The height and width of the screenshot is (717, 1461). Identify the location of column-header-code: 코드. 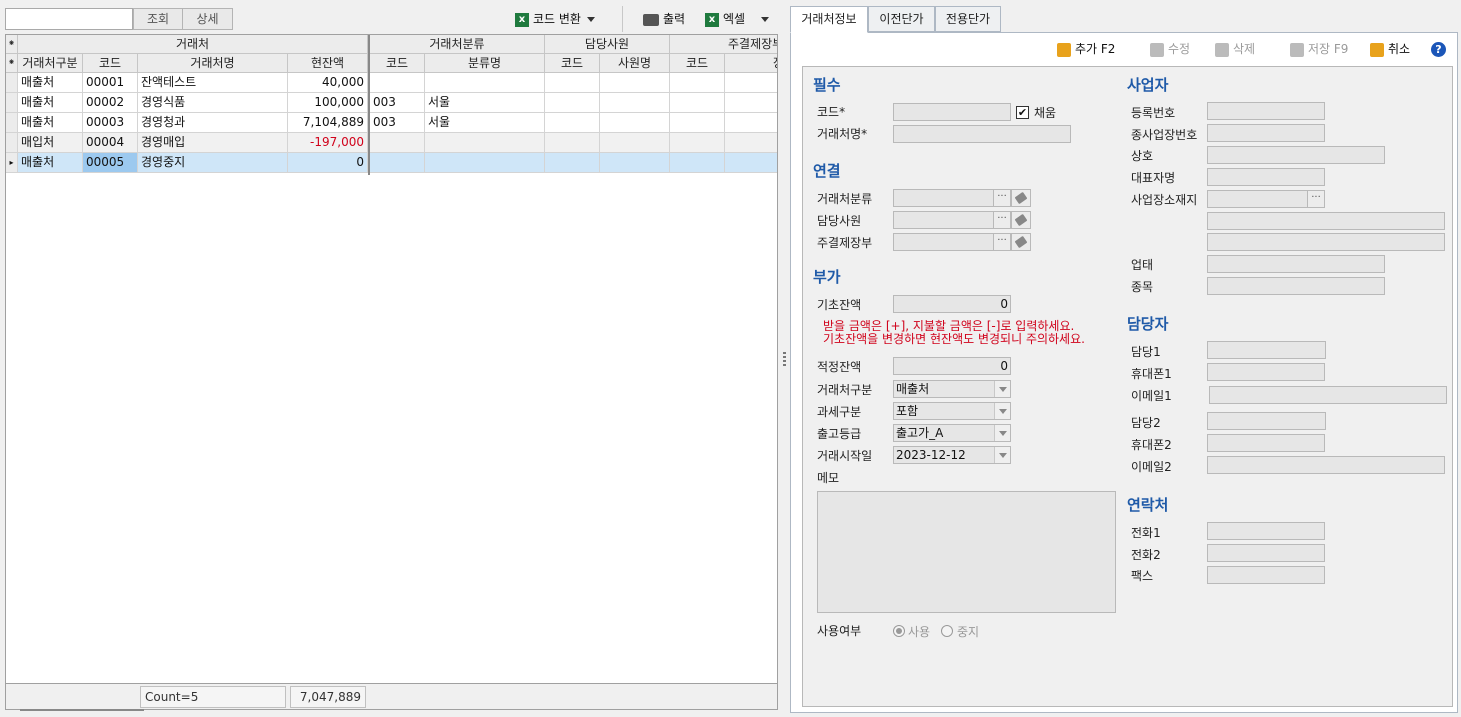
(110, 63).